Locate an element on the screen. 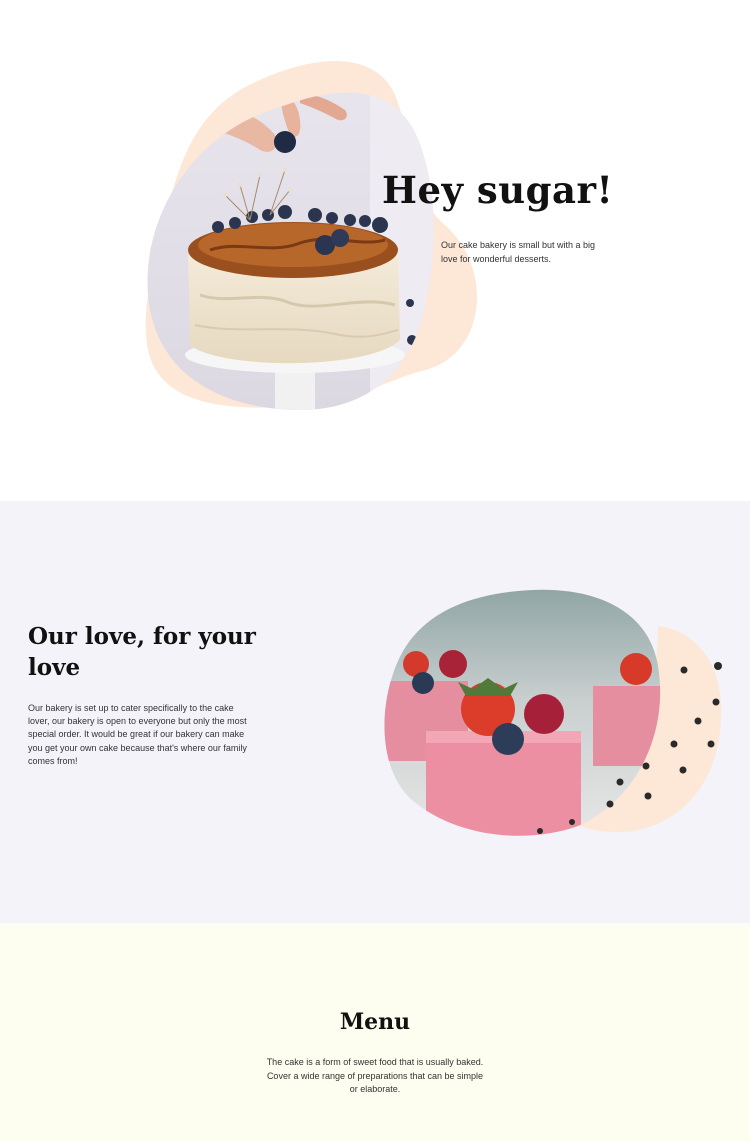 The width and height of the screenshot is (750, 1142). hero-title: Hey sugar! is located at coordinates (498, 190).